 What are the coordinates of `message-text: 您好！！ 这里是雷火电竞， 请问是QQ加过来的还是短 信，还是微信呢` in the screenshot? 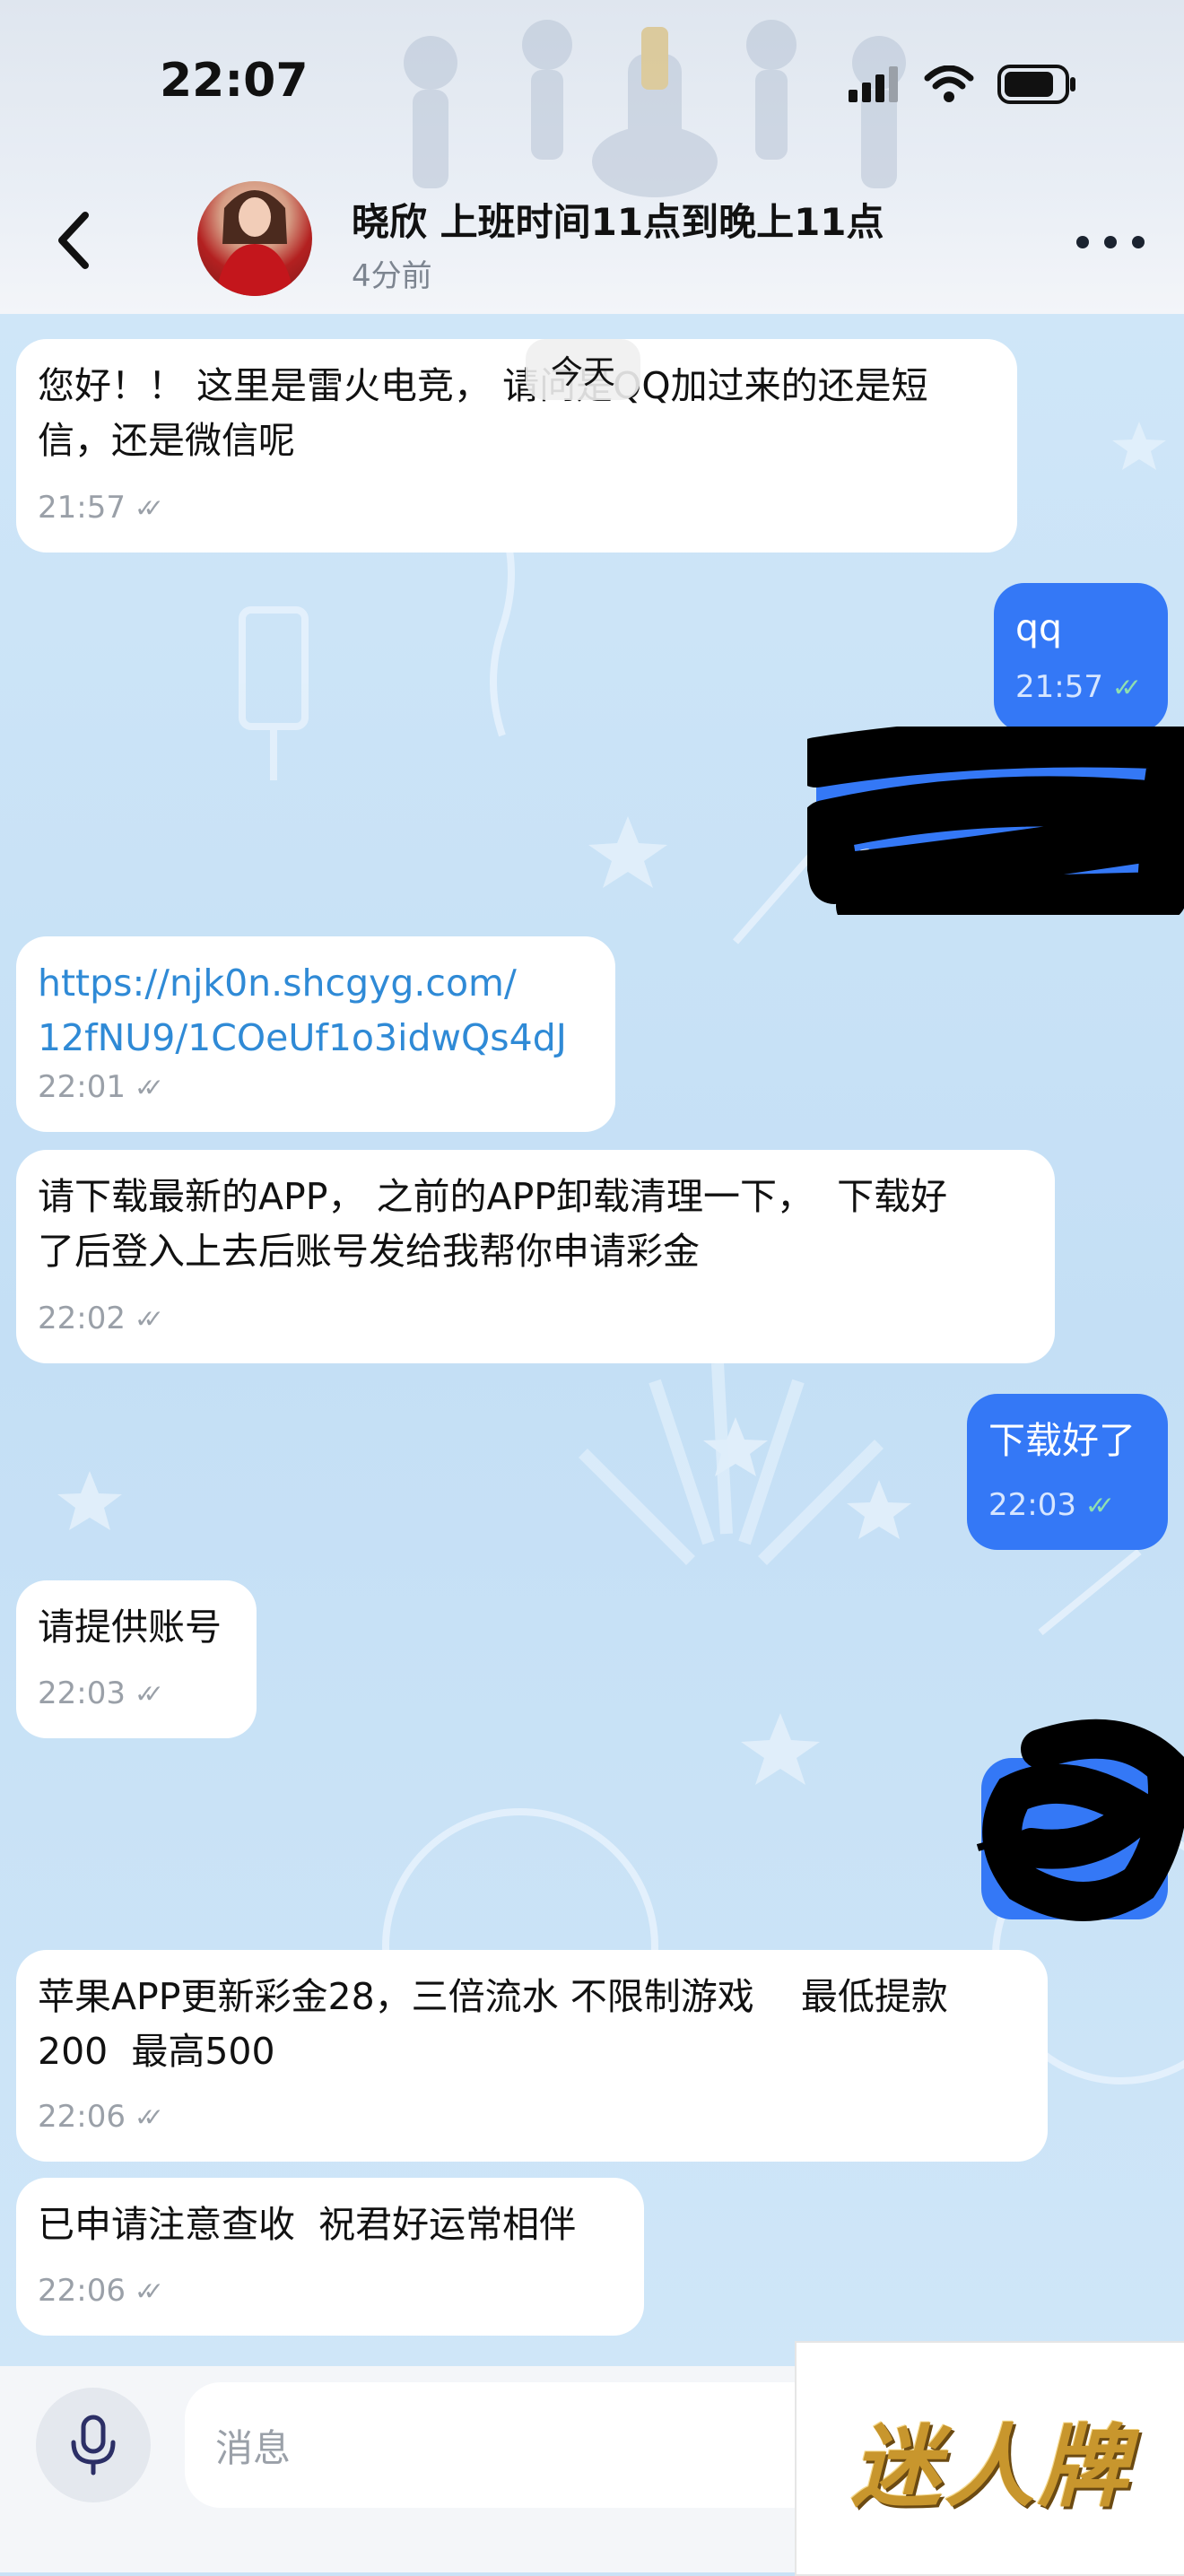 It's located at (483, 413).